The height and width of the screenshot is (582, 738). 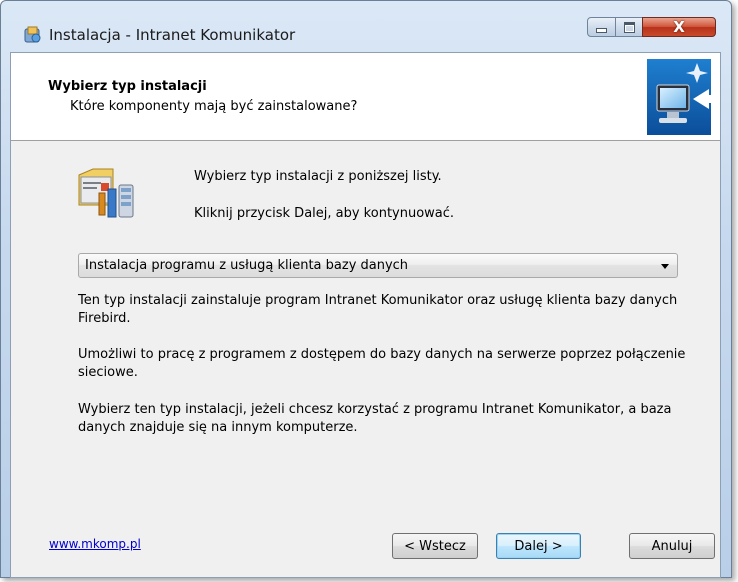 What do you see at coordinates (95, 544) in the screenshot?
I see `website-link: www.mkomp.pl` at bounding box center [95, 544].